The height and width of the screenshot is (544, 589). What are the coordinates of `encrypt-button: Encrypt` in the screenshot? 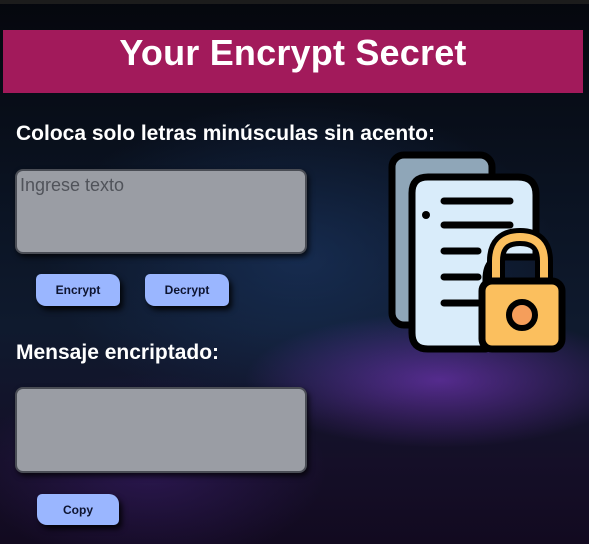 It's located at (78, 290).